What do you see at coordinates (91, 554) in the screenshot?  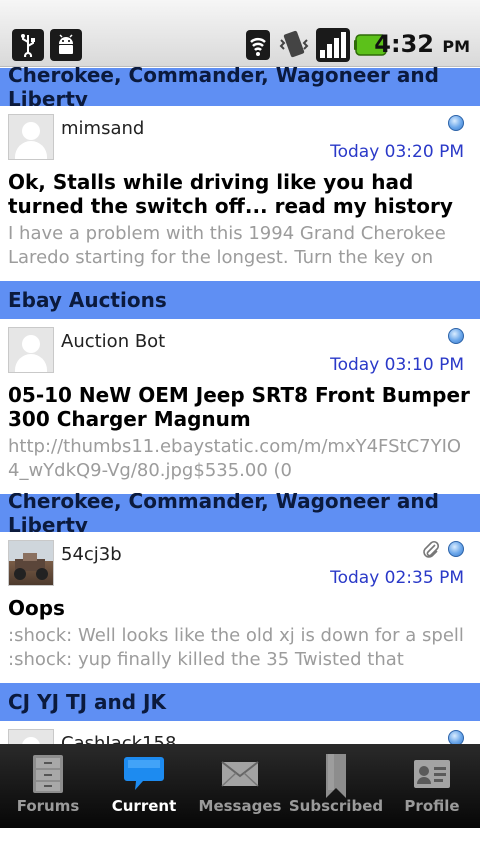 I see `author-name: 54cj3b` at bounding box center [91, 554].